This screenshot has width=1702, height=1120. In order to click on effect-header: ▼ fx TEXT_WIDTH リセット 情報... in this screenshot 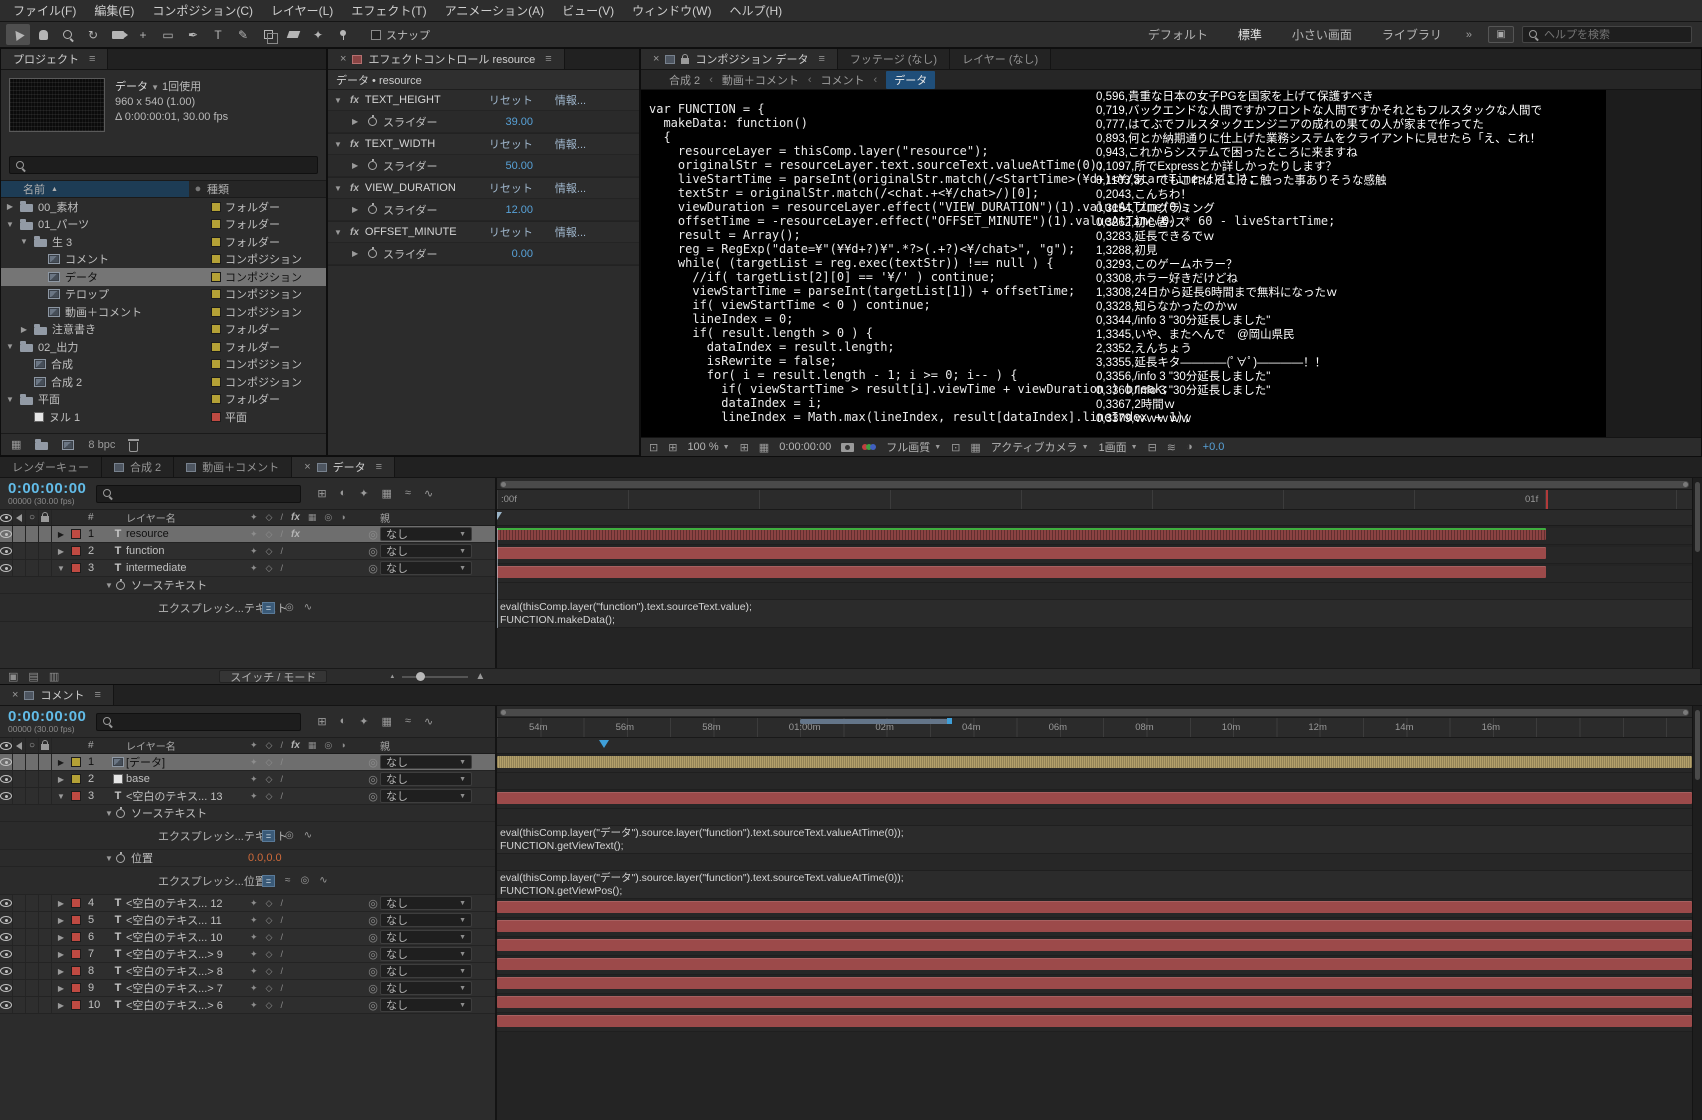, I will do `click(483, 144)`.